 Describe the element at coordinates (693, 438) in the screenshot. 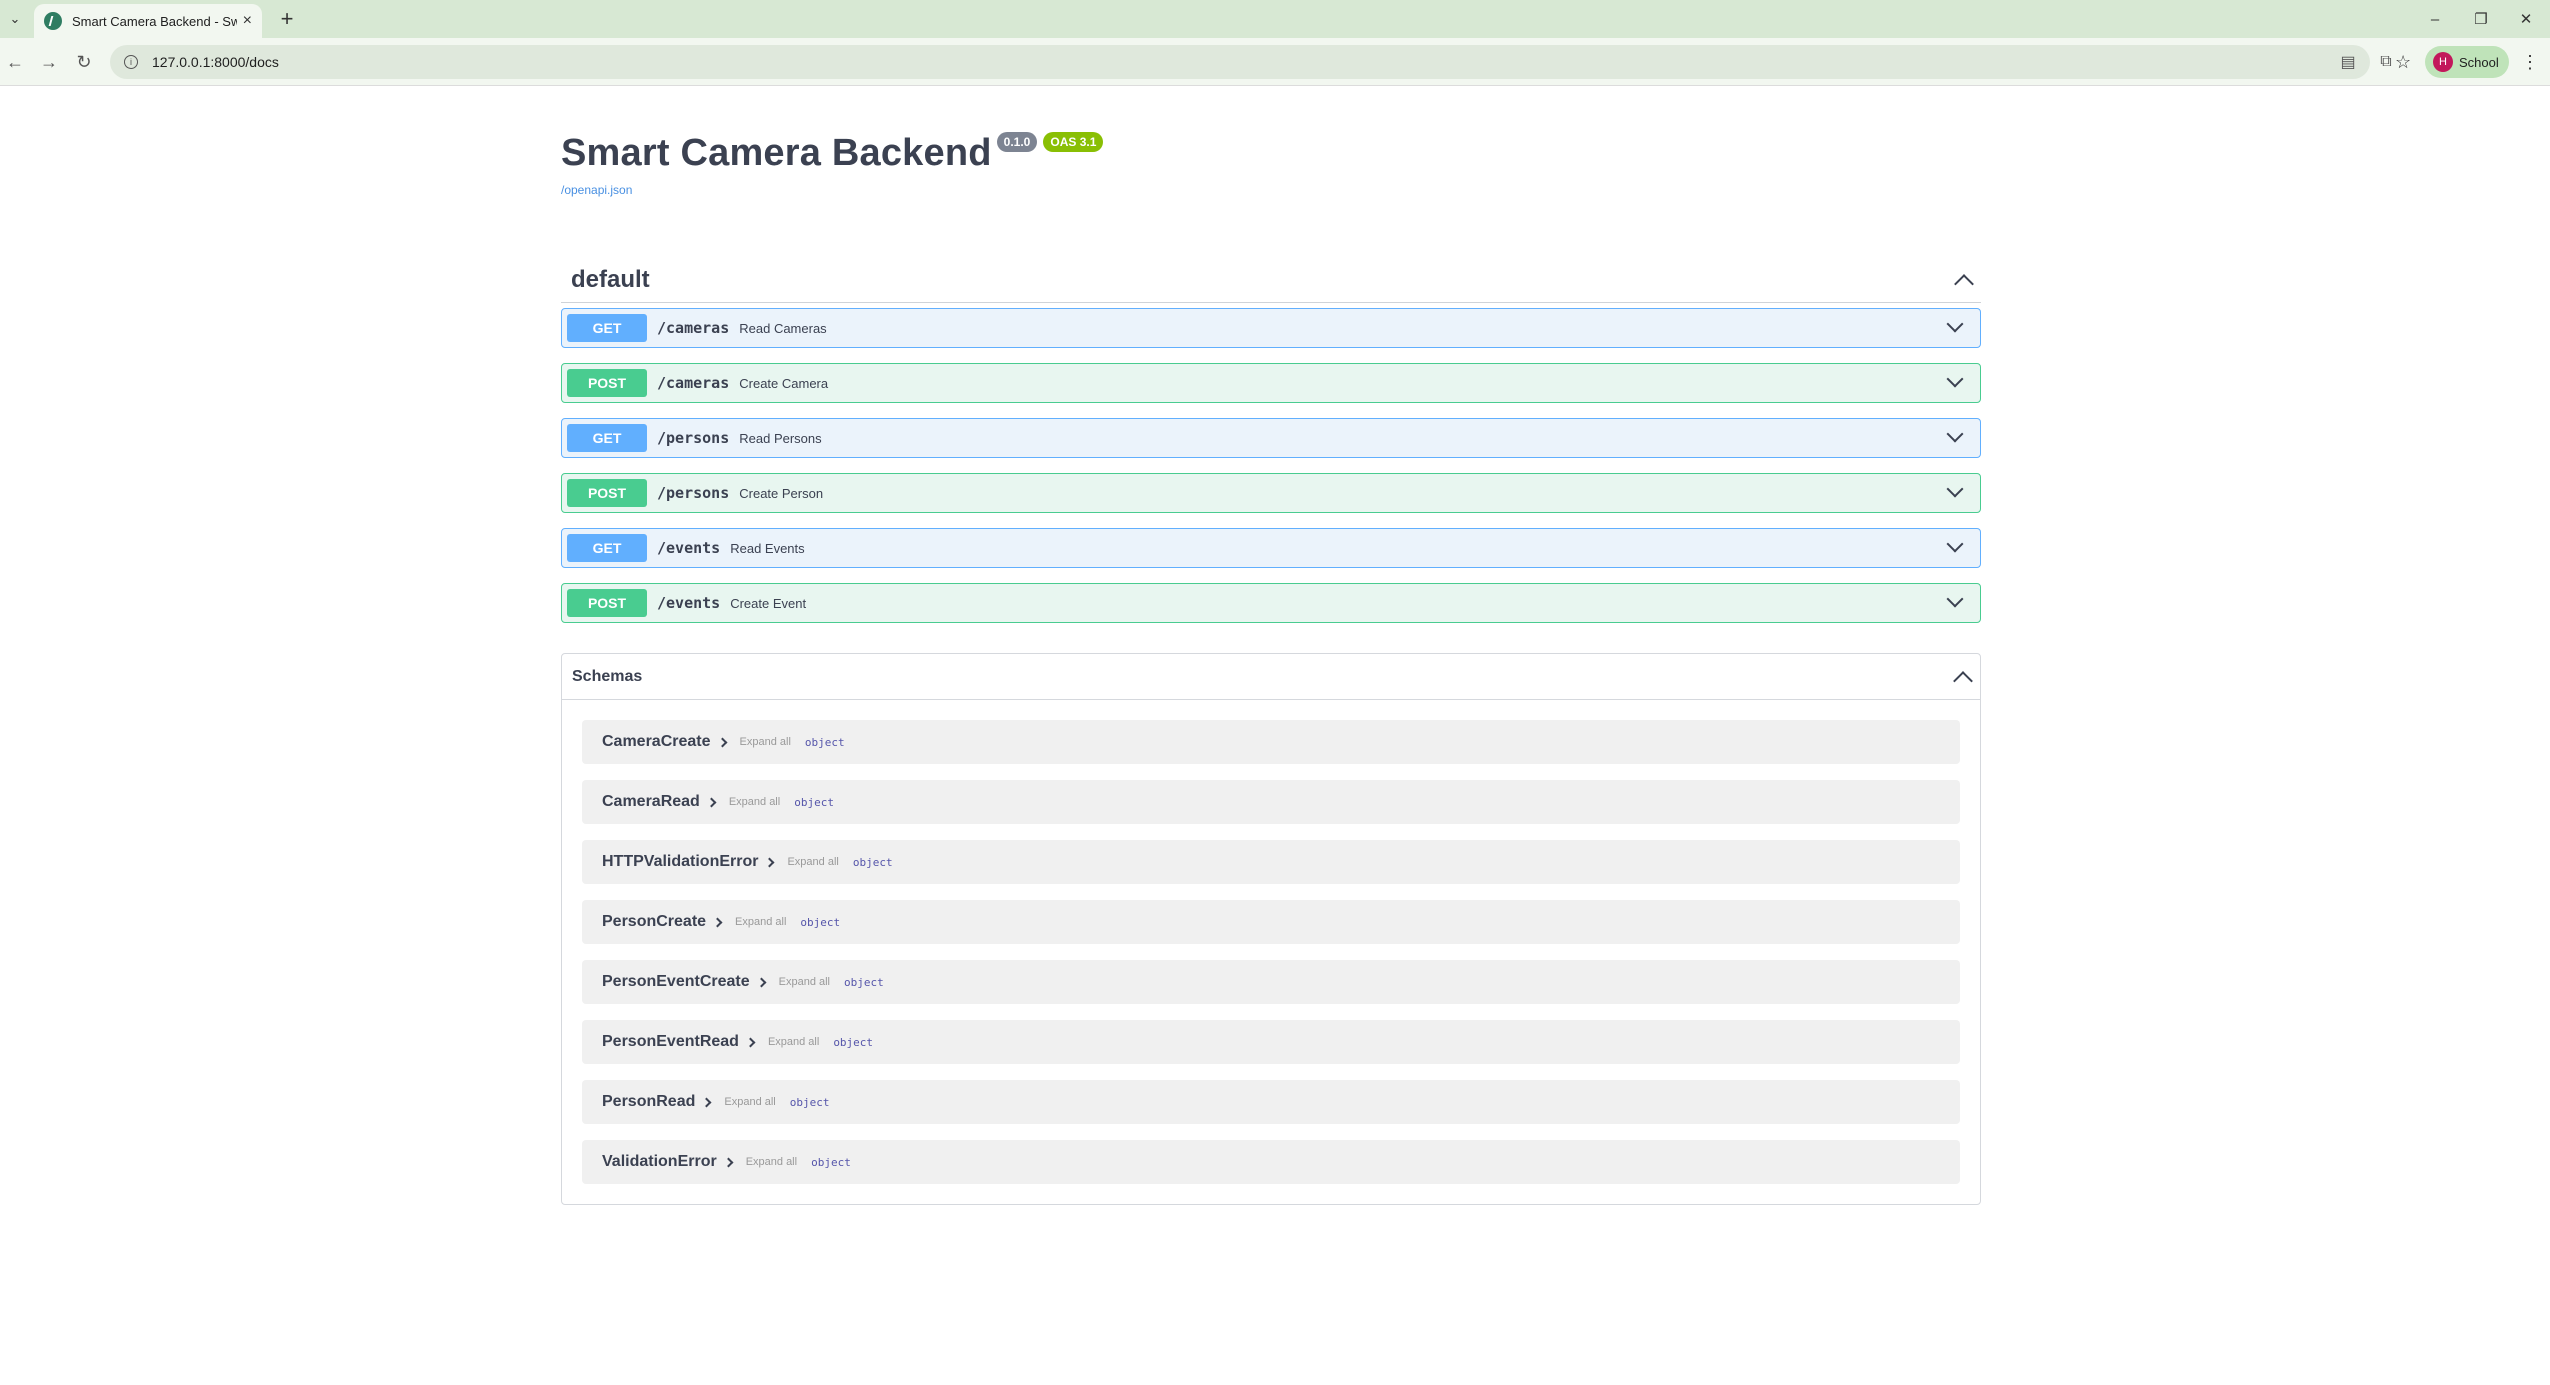

I see `operation-path: /persons` at that location.